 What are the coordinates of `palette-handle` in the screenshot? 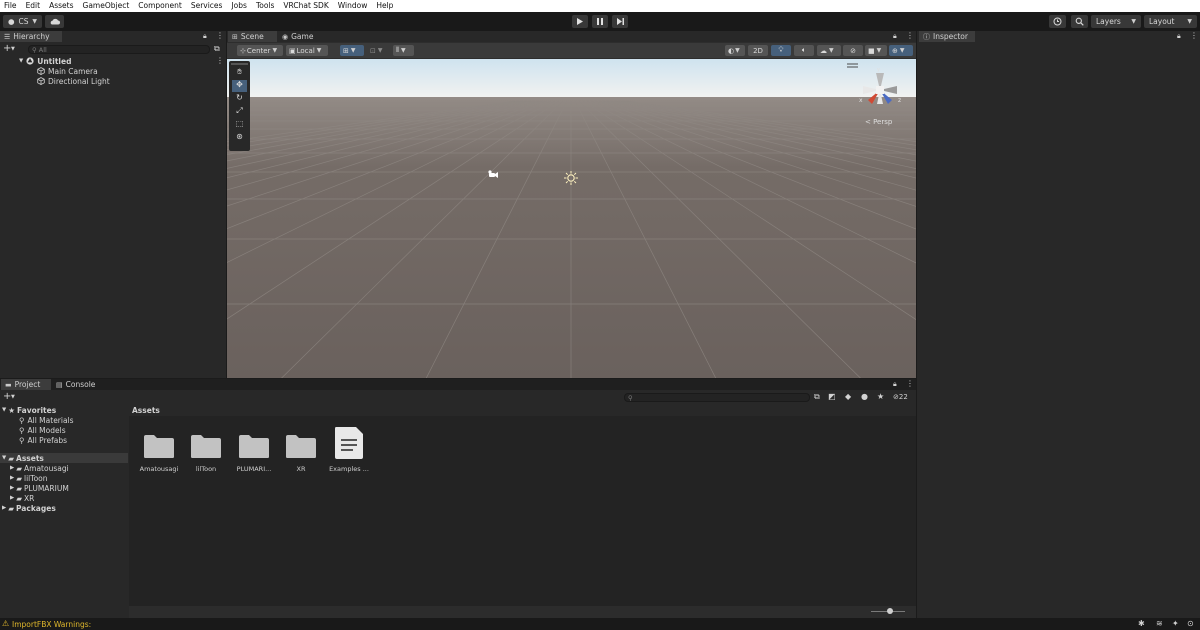 It's located at (239, 64).